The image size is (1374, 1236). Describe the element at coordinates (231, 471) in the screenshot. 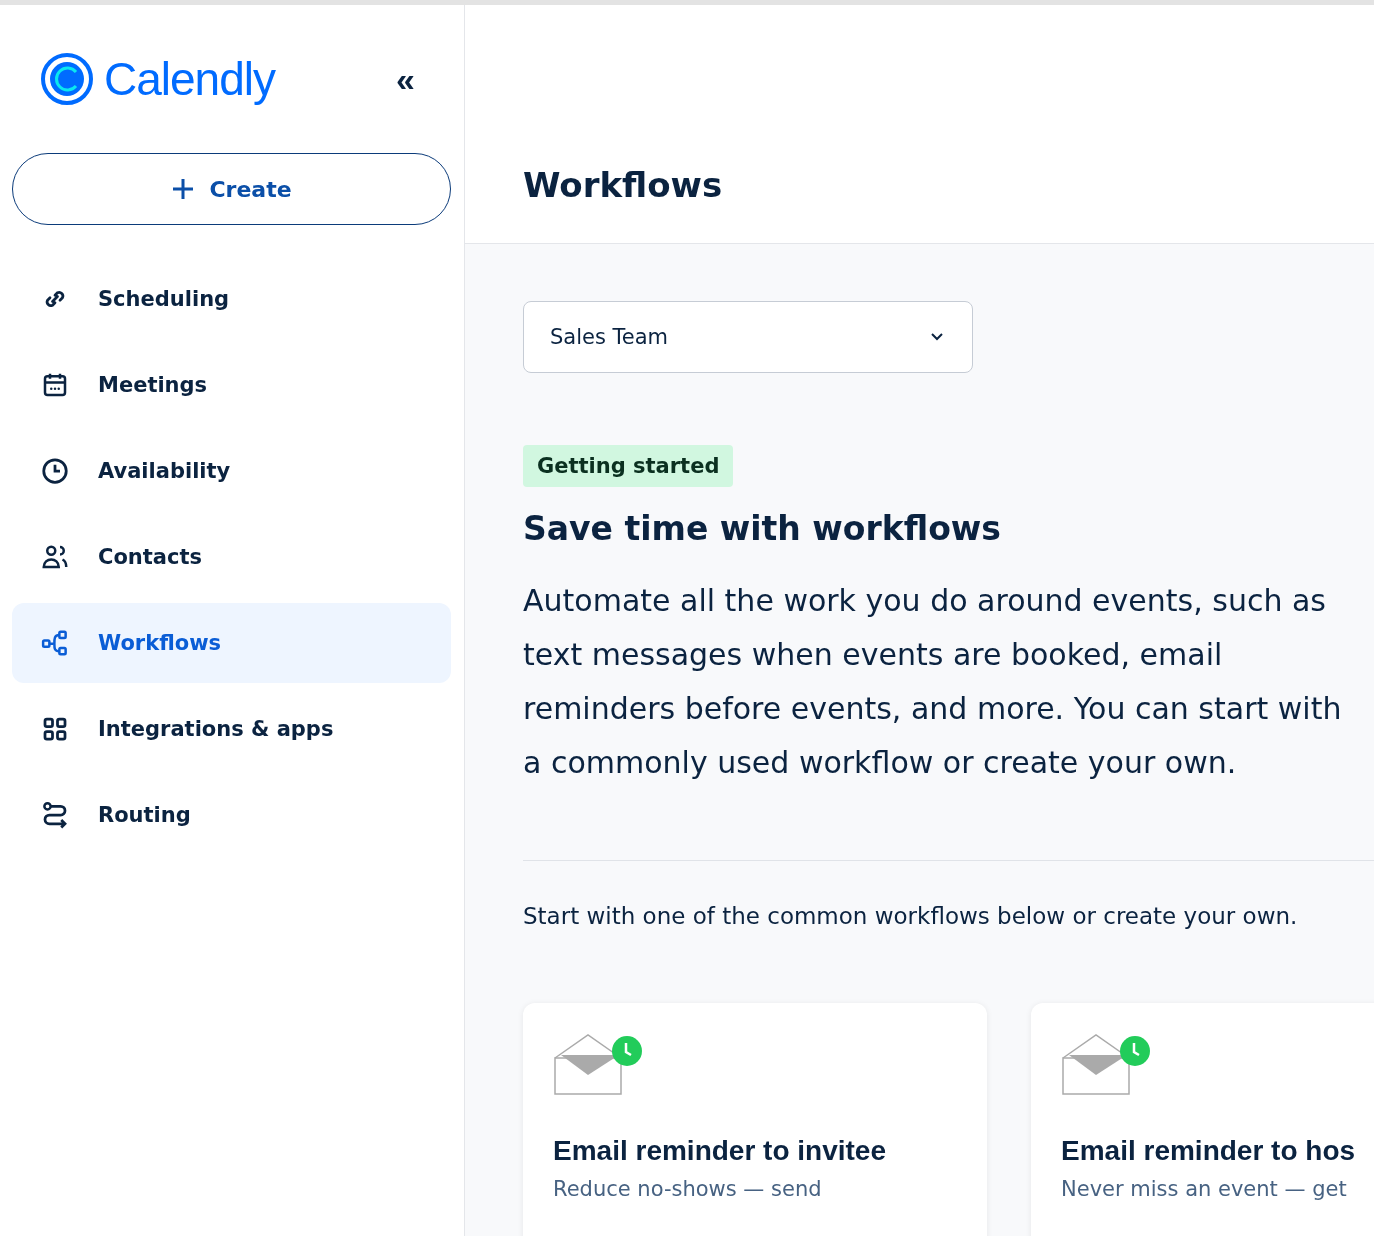

I see `nav-item: Availability` at that location.